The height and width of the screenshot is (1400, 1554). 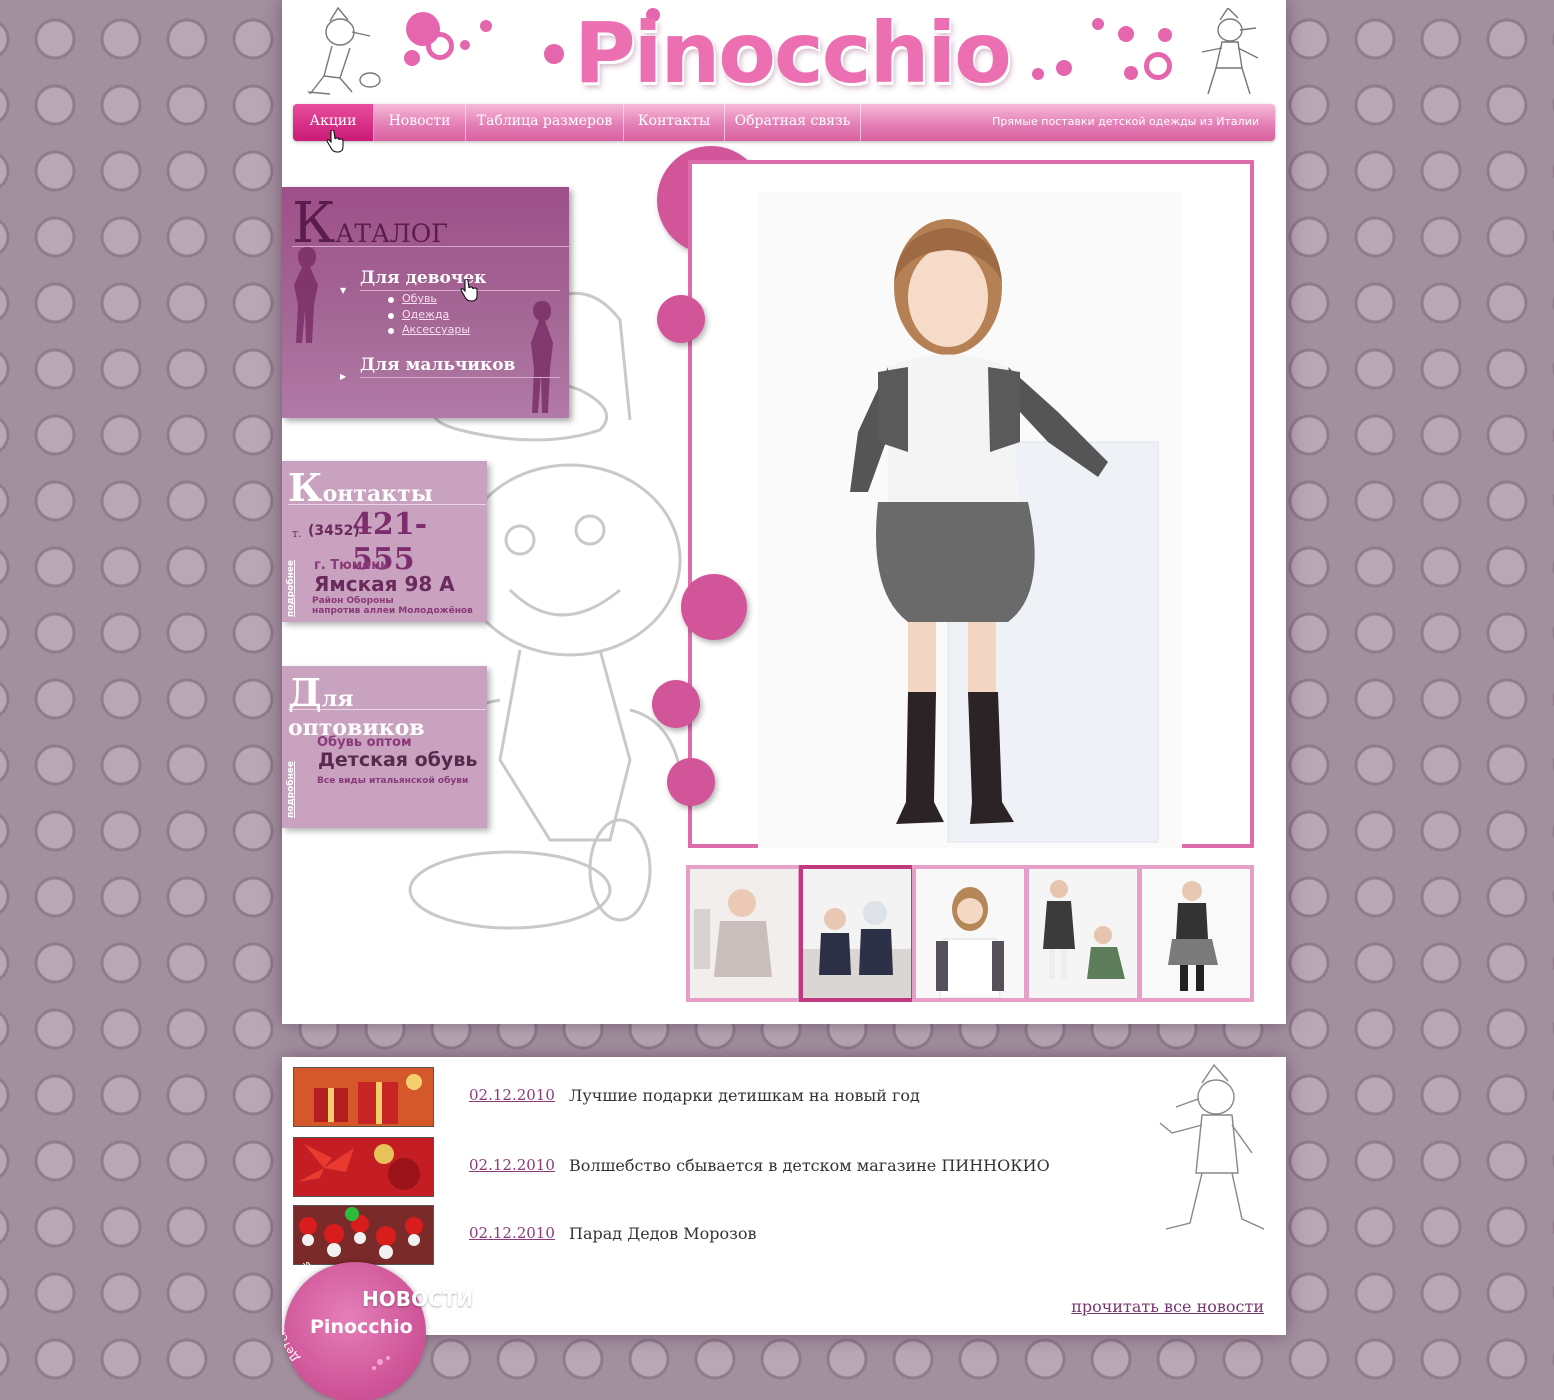 What do you see at coordinates (674, 122) in the screenshot?
I see `nav-item-contacts: Контакты` at bounding box center [674, 122].